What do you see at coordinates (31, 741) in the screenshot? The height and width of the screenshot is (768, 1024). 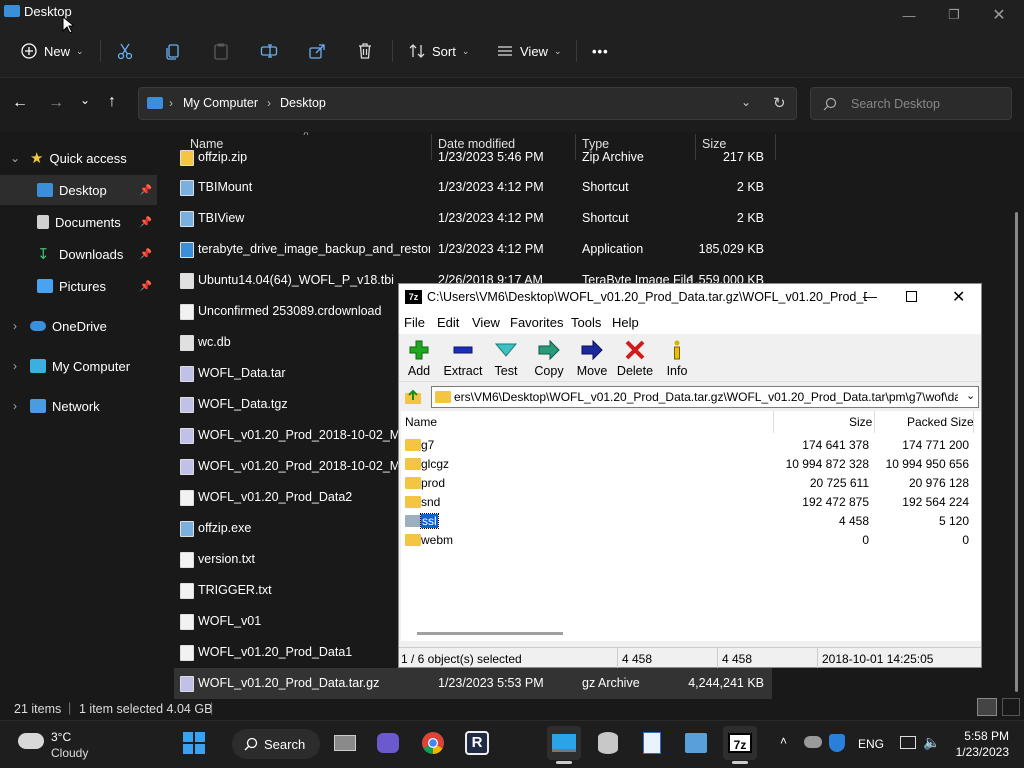 I see `cloud-weather-icon` at bounding box center [31, 741].